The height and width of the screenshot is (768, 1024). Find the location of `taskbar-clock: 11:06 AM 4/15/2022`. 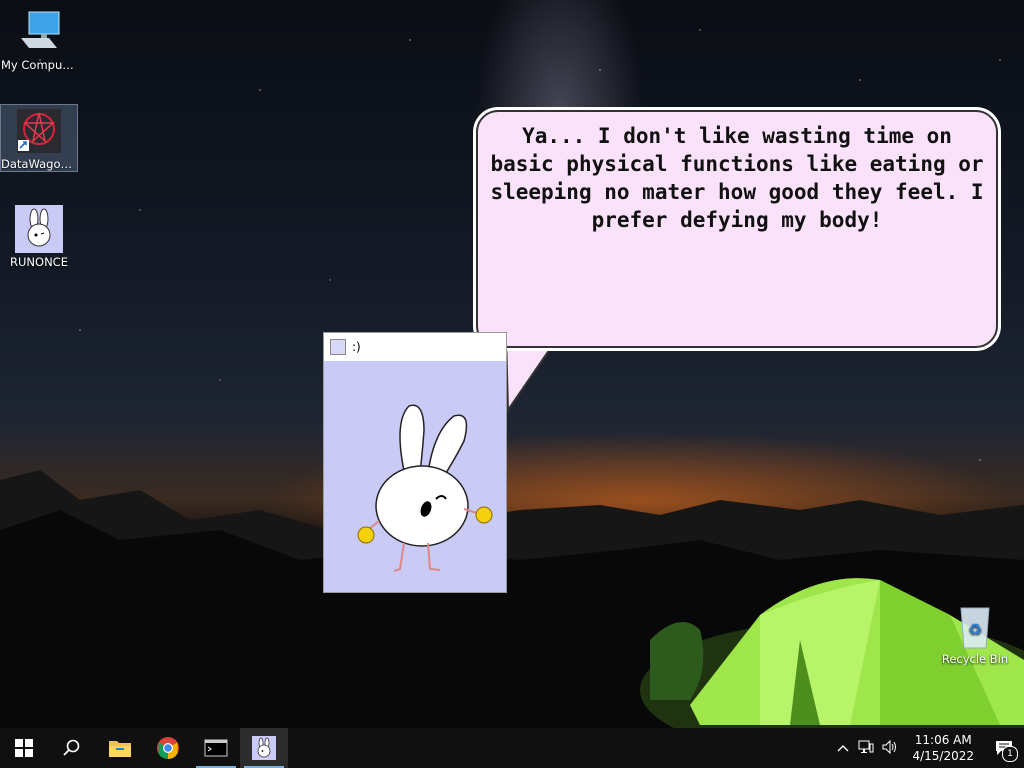

taskbar-clock: 11:06 AM 4/15/2022 is located at coordinates (943, 748).